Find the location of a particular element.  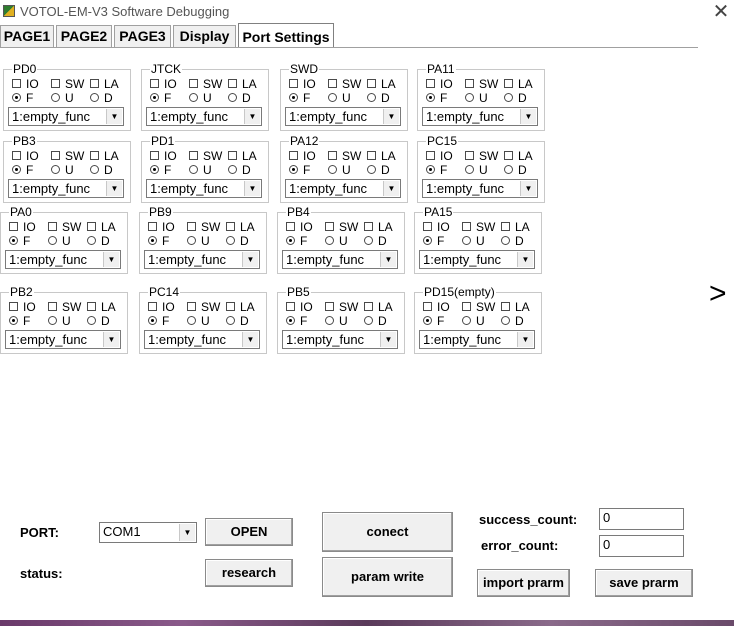

connect-button: conect is located at coordinates (387, 532).